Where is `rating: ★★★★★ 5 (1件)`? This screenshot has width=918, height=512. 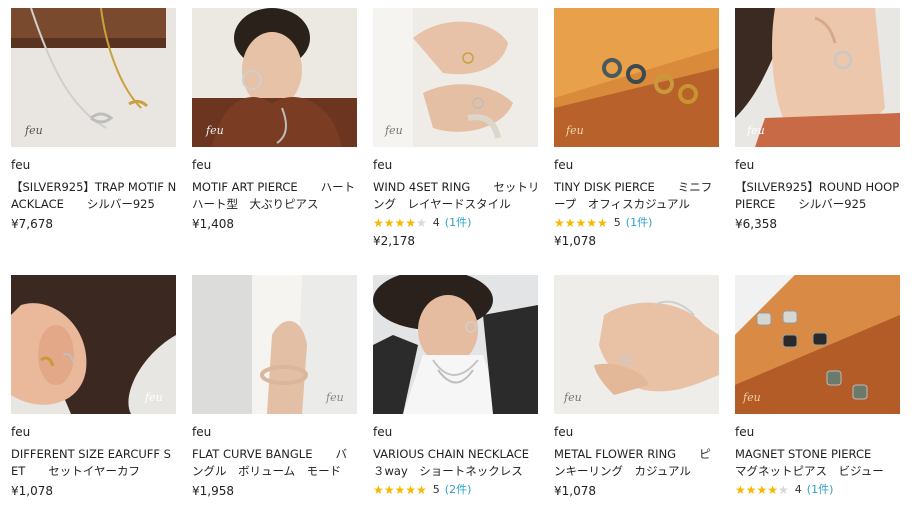 rating: ★★★★★ 5 (1件) is located at coordinates (637, 223).